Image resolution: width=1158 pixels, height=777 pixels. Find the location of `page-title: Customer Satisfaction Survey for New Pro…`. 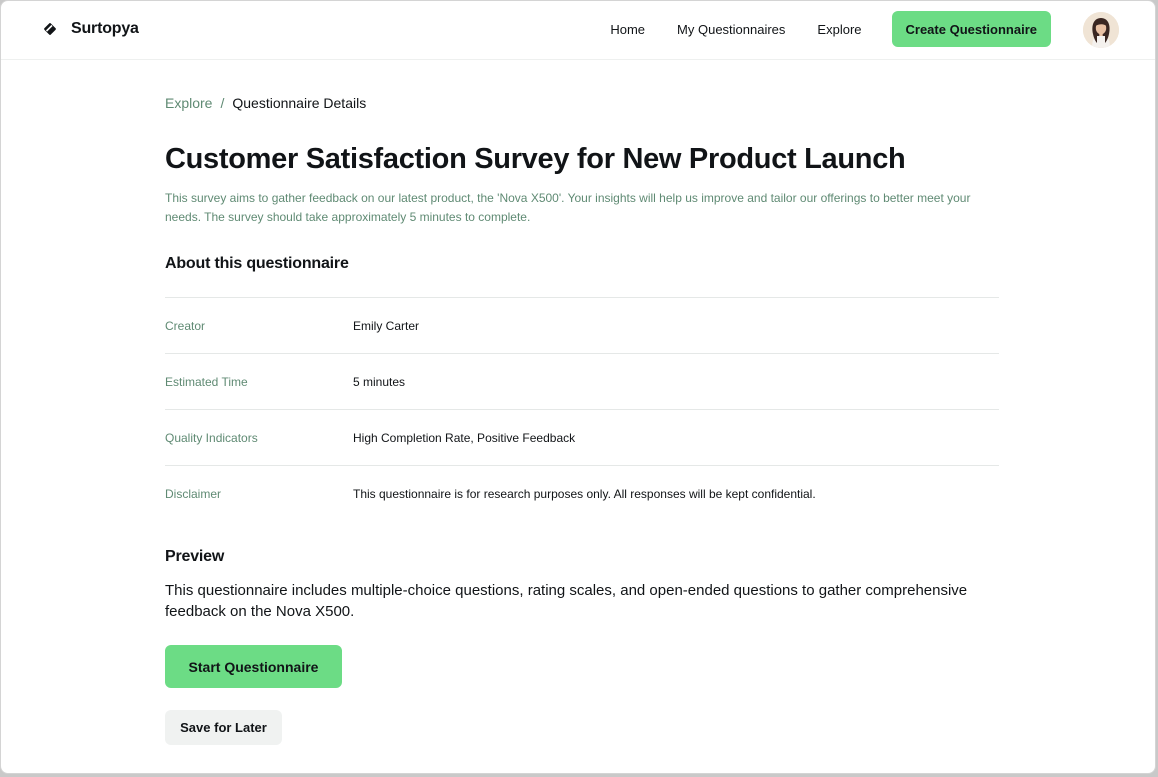

page-title: Customer Satisfaction Survey for New Pro… is located at coordinates (535, 159).